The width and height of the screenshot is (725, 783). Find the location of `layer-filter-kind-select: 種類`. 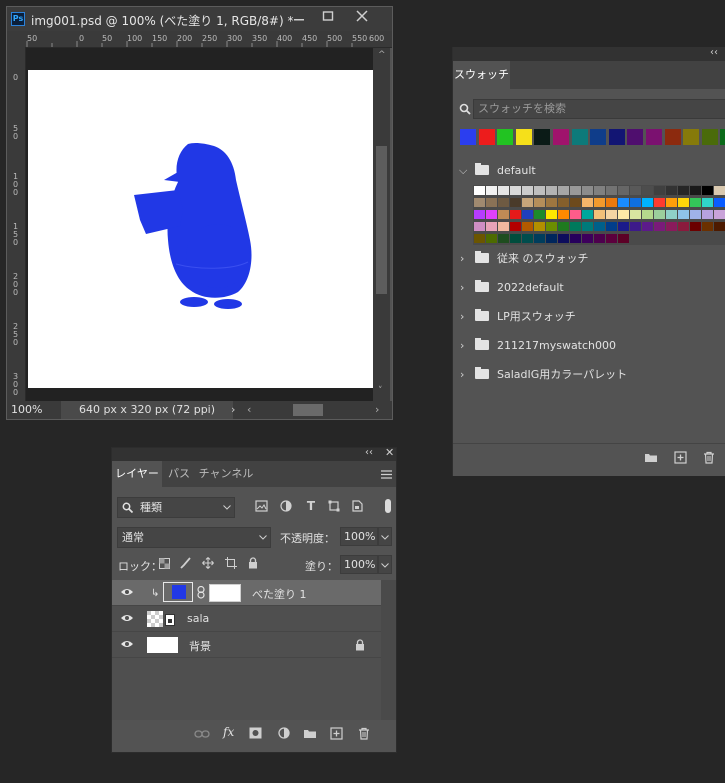

layer-filter-kind-select: 種類 is located at coordinates (176, 507).